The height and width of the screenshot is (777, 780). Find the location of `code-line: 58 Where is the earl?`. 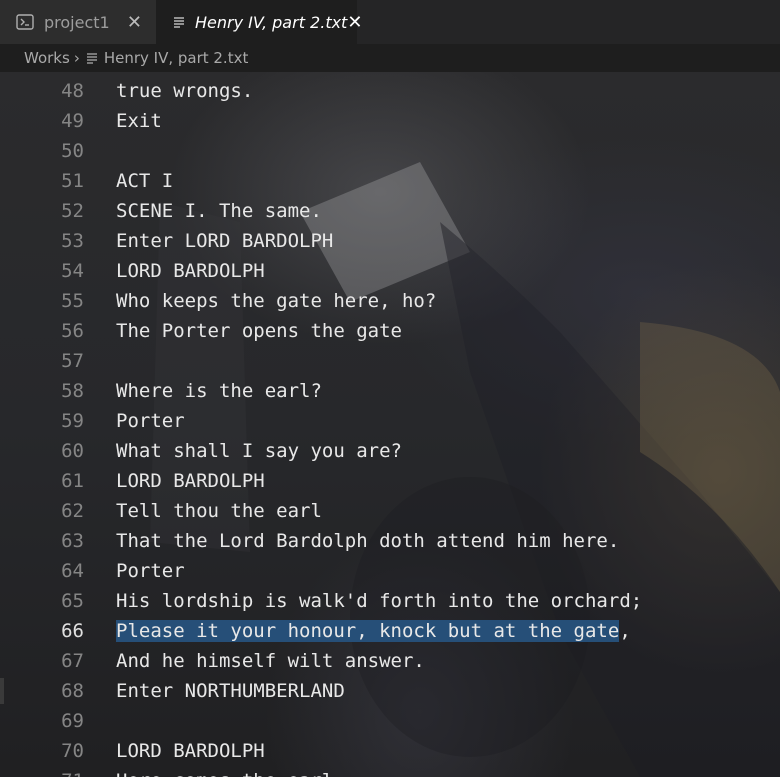

code-line: 58 Where is the earl? is located at coordinates (390, 391).